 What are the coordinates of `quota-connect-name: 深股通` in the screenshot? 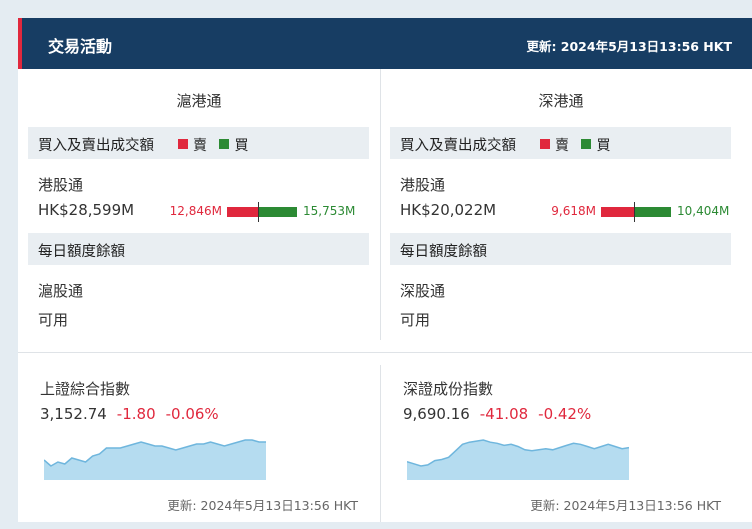 It's located at (423, 291).